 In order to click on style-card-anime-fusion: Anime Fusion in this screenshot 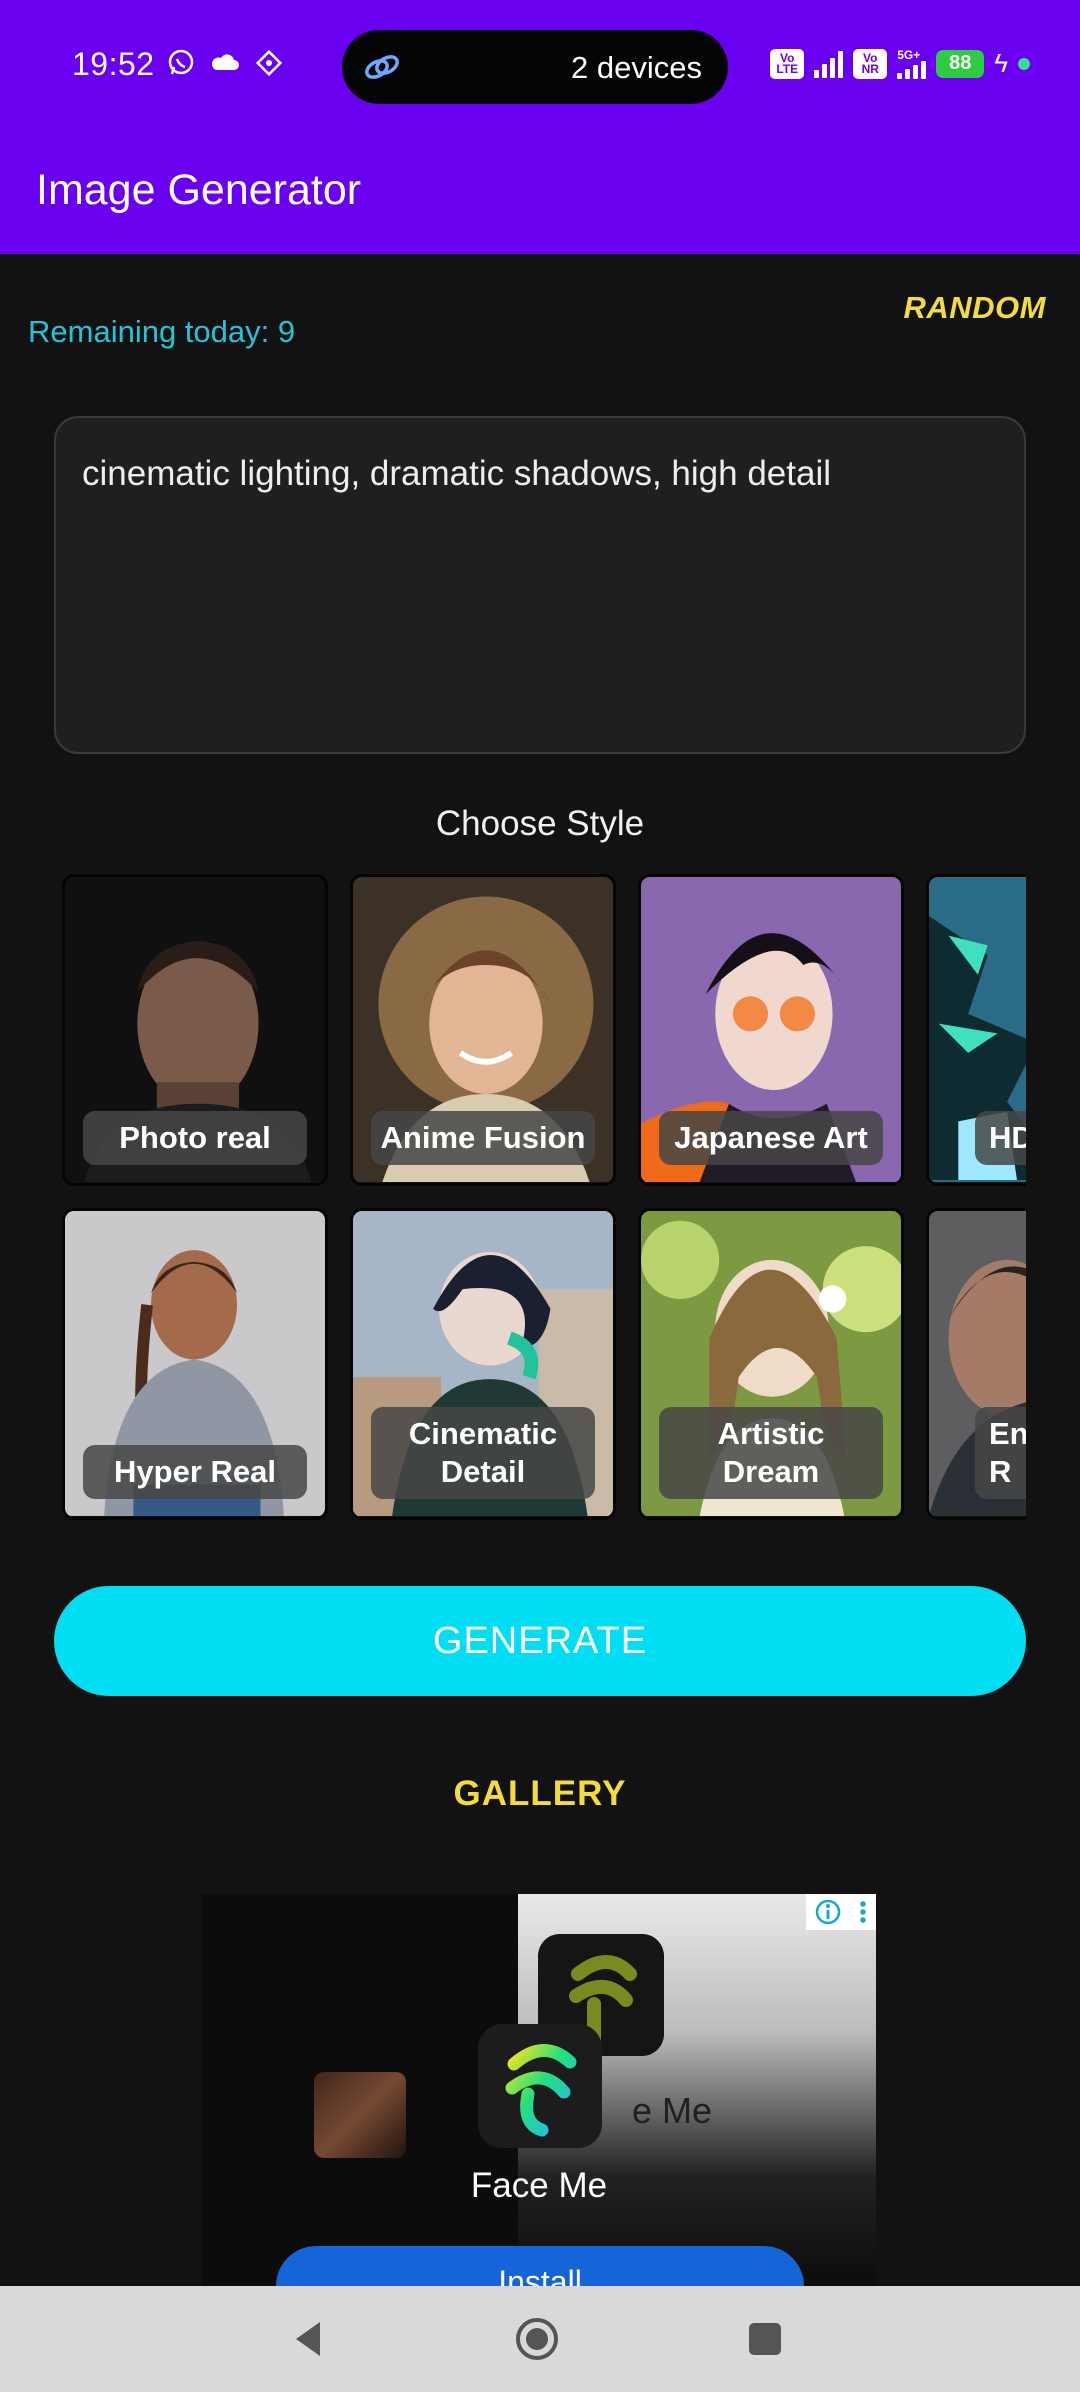, I will do `click(483, 1030)`.